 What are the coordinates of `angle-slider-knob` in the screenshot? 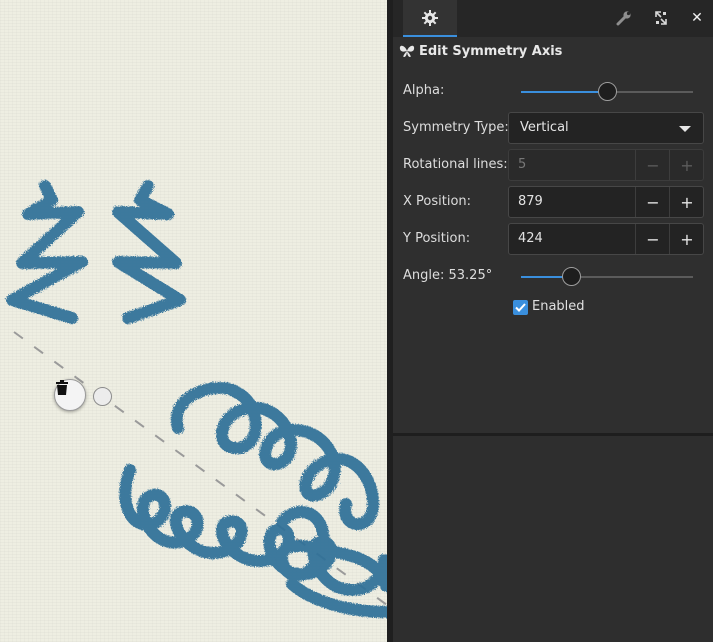 It's located at (571, 276).